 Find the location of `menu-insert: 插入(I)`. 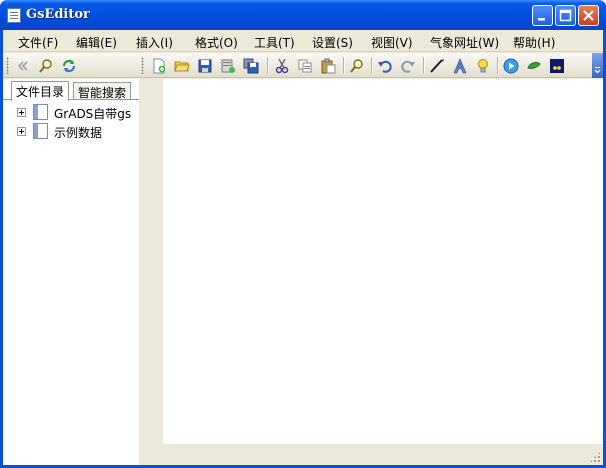

menu-insert: 插入(I) is located at coordinates (154, 42).